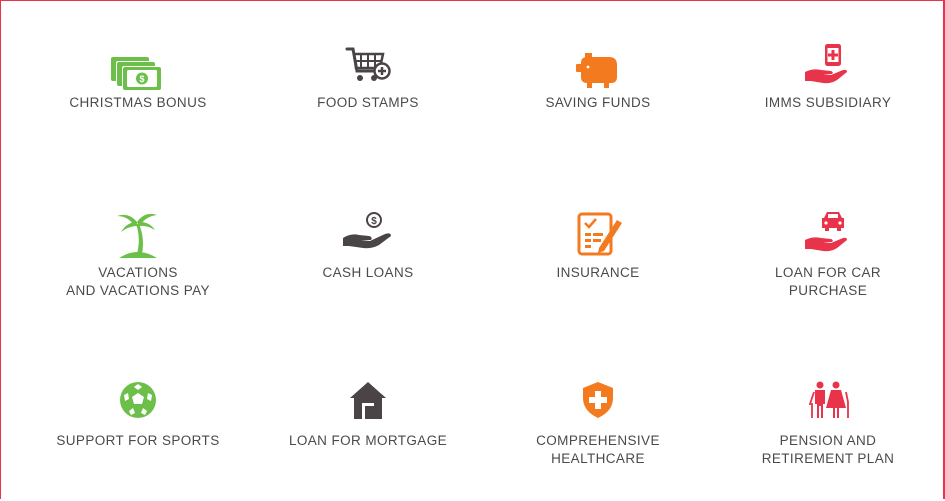 The height and width of the screenshot is (501, 945). Describe the element at coordinates (598, 233) in the screenshot. I see `document-checklist-icon` at that location.